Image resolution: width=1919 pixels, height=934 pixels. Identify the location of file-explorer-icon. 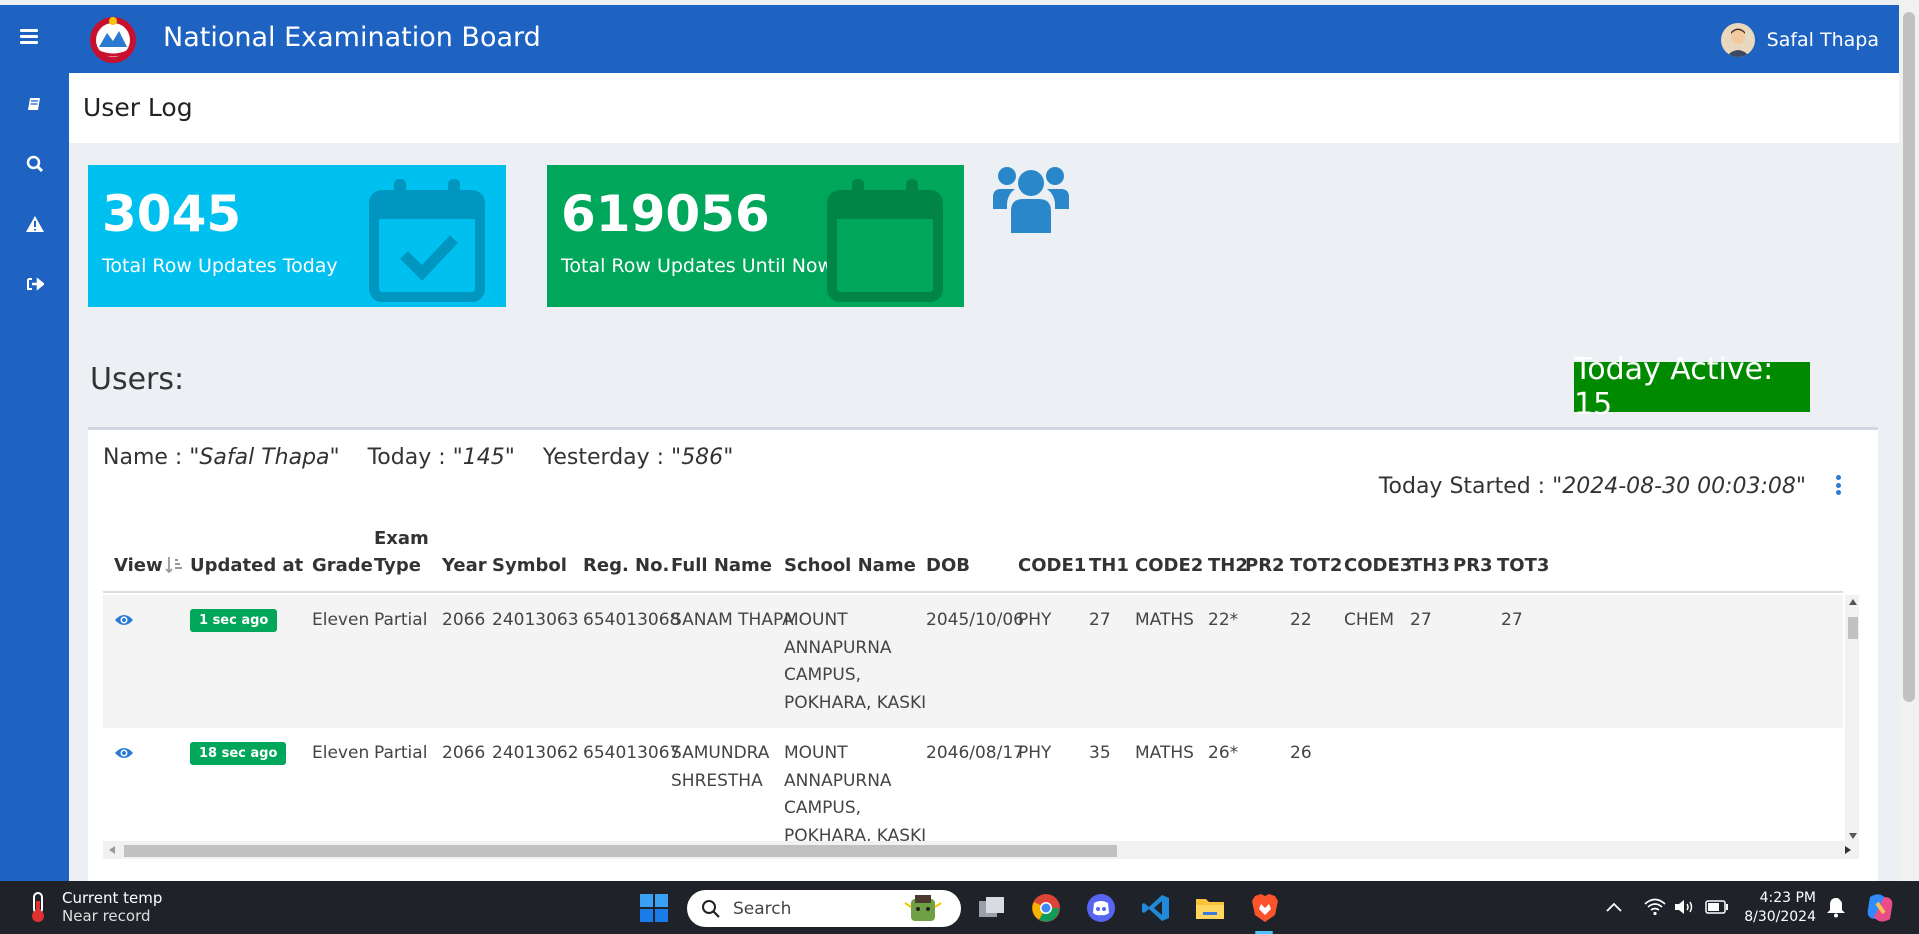
(1210, 908).